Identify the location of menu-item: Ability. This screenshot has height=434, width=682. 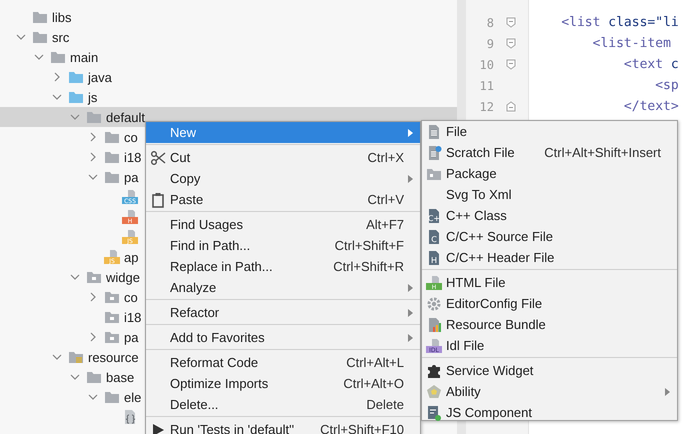
(549, 391).